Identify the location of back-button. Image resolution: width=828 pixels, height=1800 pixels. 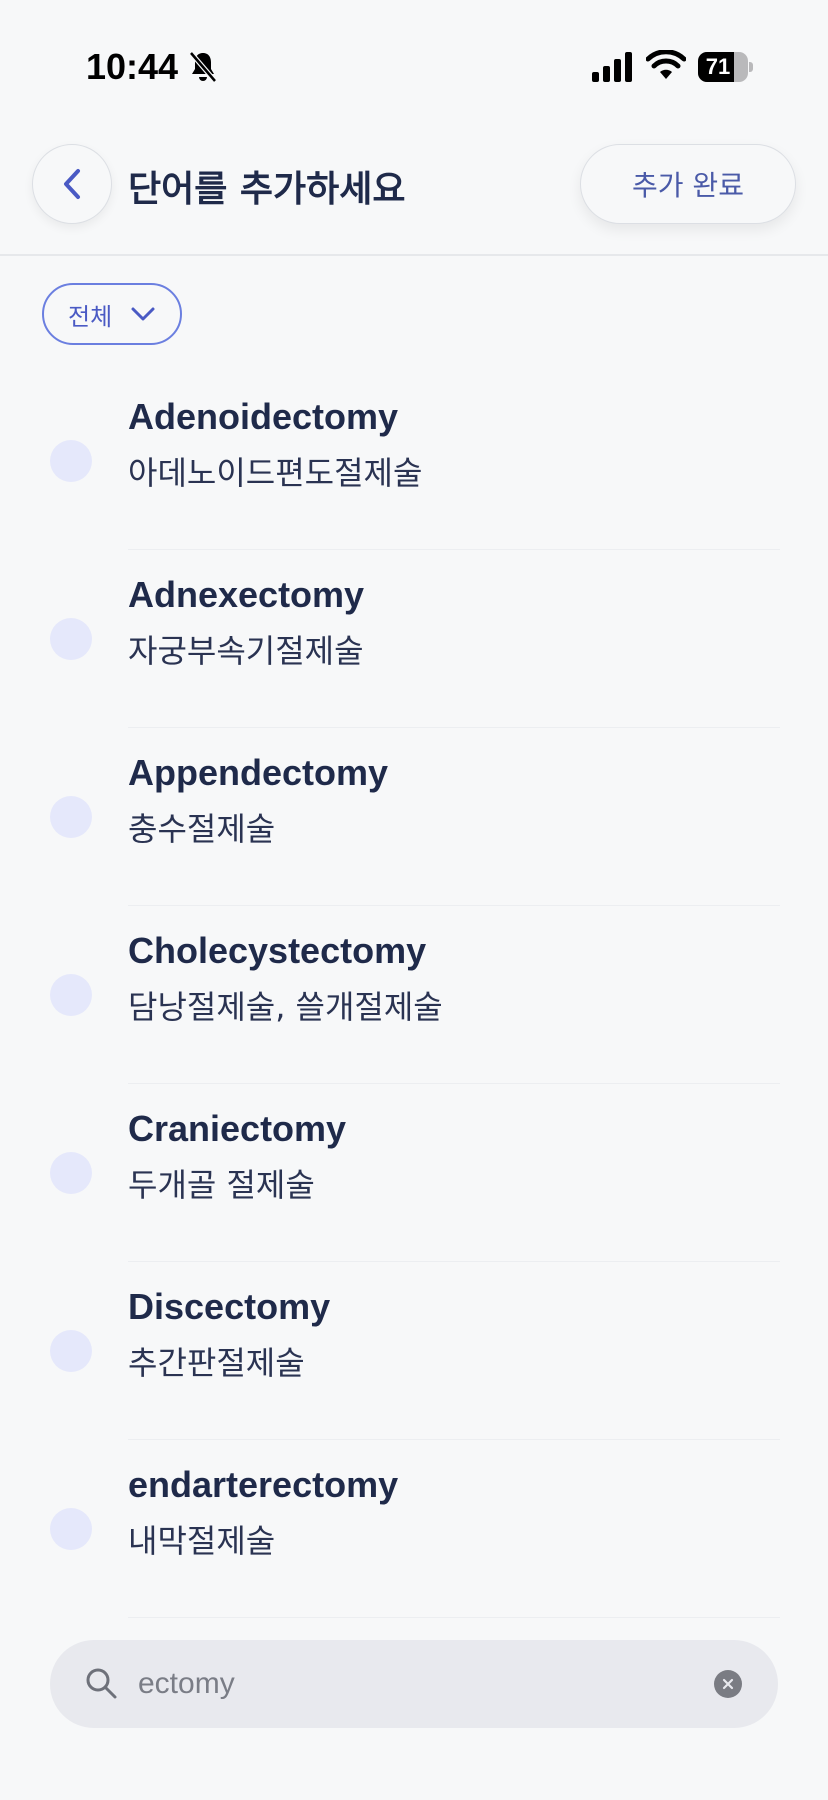
(72, 184).